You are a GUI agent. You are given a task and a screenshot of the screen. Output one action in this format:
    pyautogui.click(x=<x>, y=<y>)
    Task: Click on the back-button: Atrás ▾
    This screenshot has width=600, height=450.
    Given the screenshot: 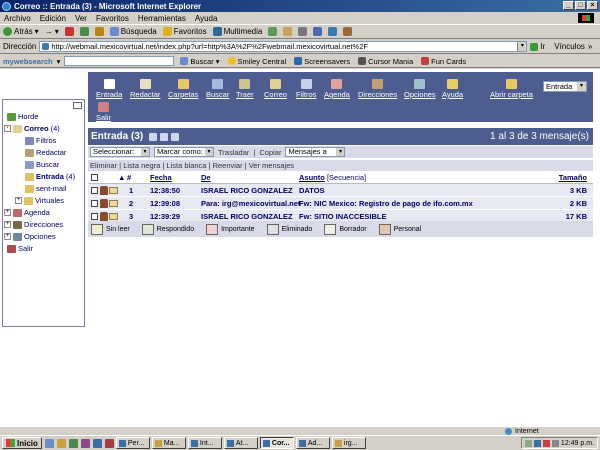 What is the action you would take?
    pyautogui.click(x=21, y=31)
    